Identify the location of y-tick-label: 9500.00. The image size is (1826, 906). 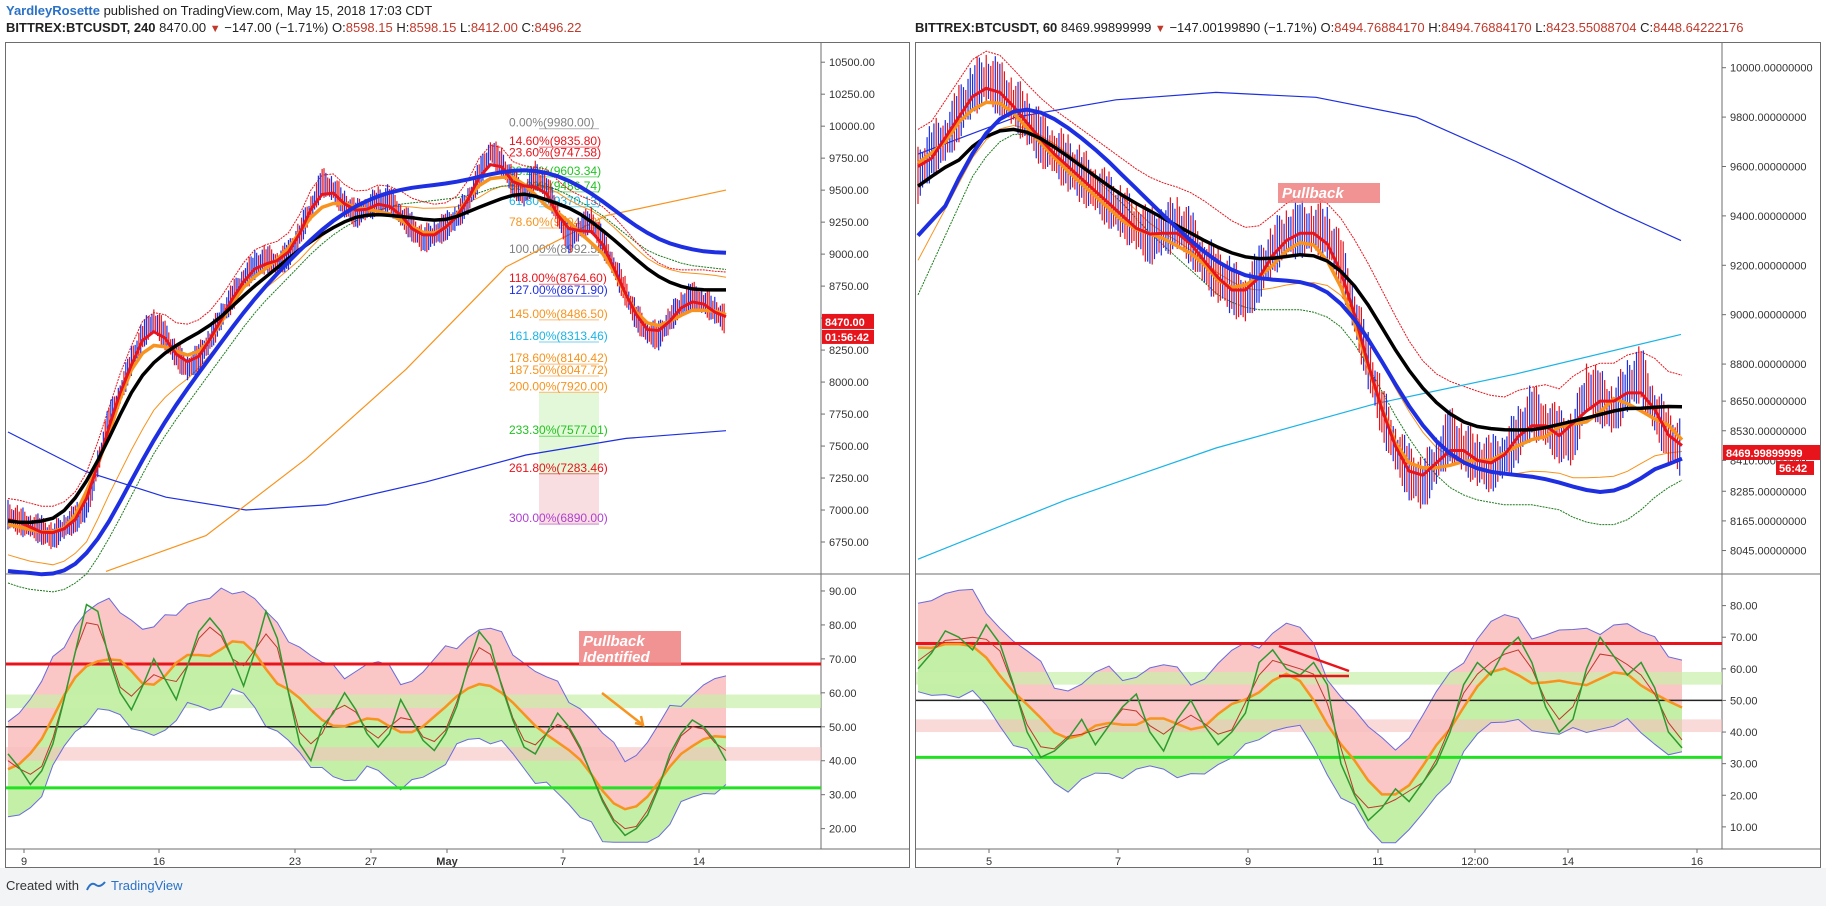
(849, 191).